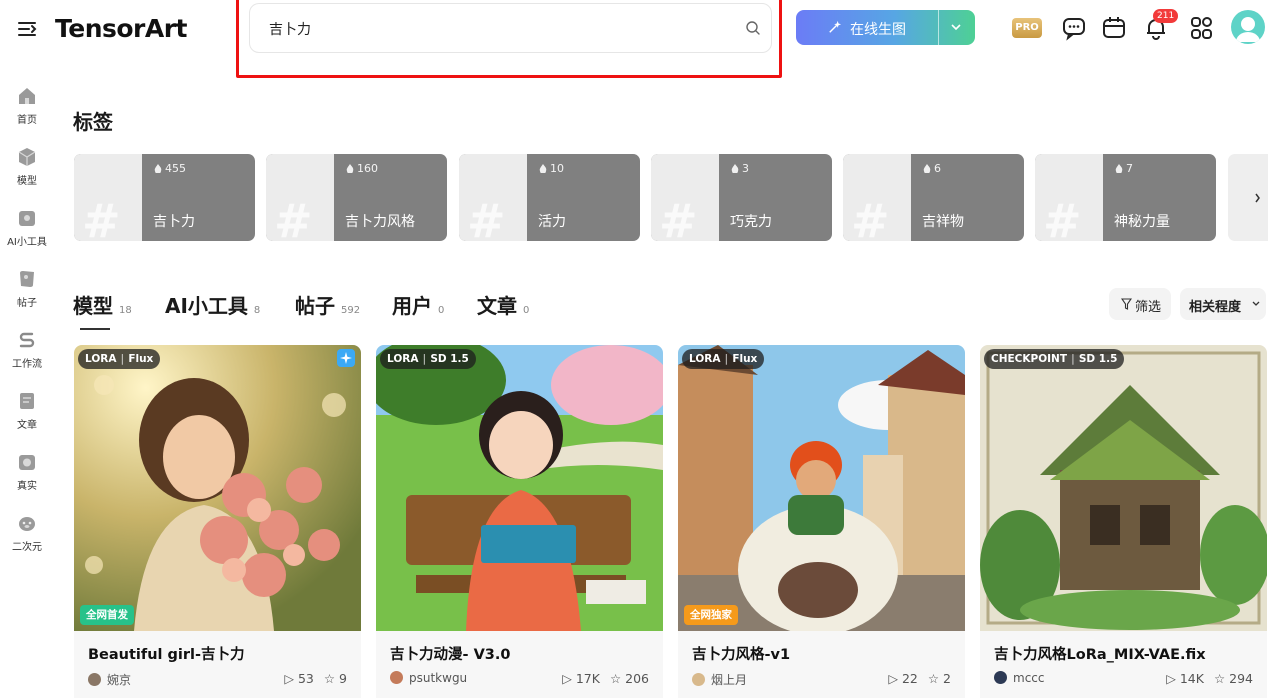 This screenshot has width=1280, height=698. What do you see at coordinates (170, 168) in the screenshot?
I see `tag-count: 455` at bounding box center [170, 168].